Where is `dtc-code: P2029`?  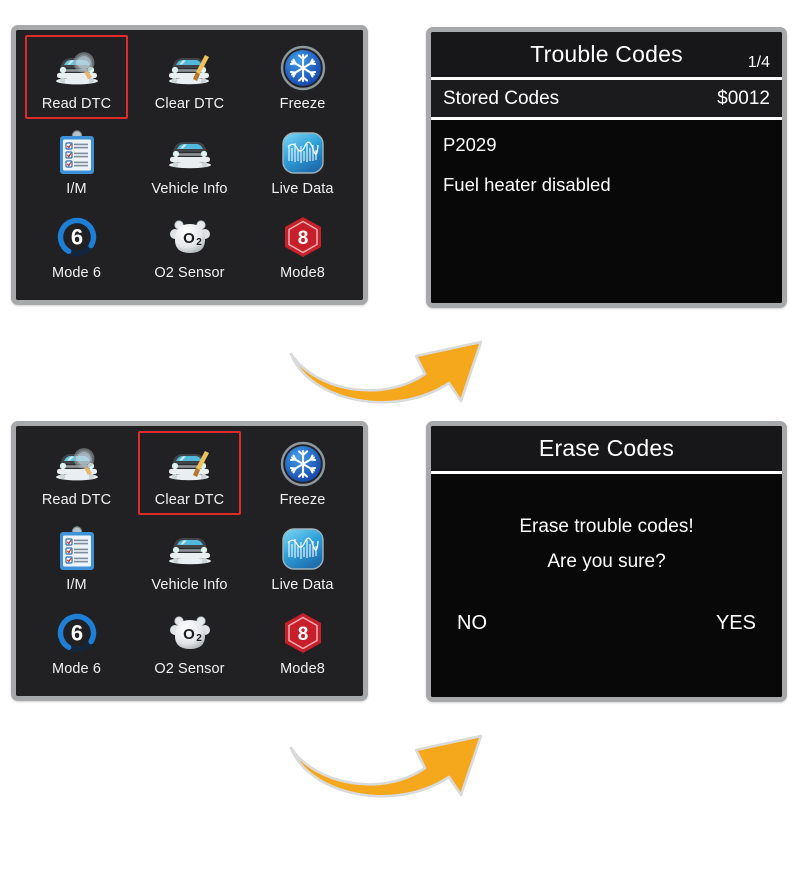 dtc-code: P2029 is located at coordinates (470, 144).